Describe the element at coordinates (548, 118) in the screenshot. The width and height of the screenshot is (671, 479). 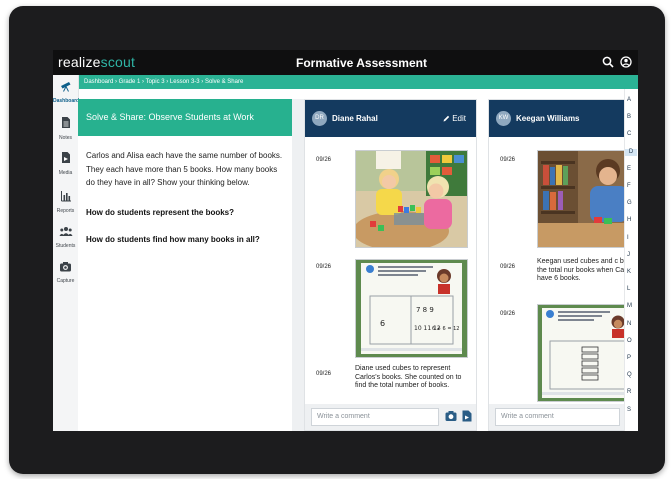
I see `student-name: Keegan Williams` at that location.